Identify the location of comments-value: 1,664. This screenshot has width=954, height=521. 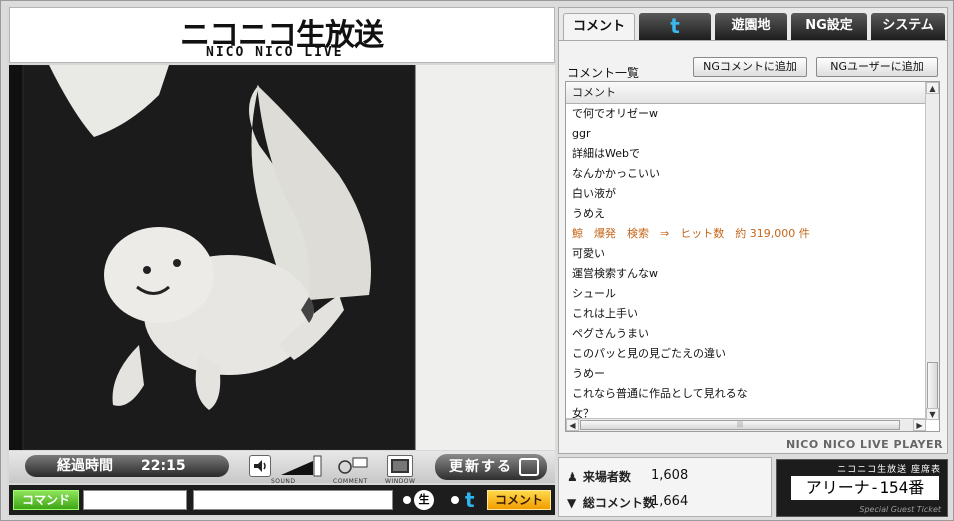
(670, 501).